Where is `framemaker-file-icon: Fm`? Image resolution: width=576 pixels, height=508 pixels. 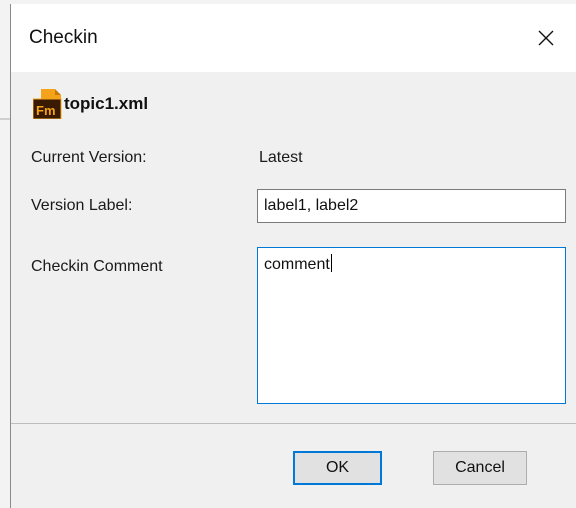
framemaker-file-icon: Fm is located at coordinates (47, 104).